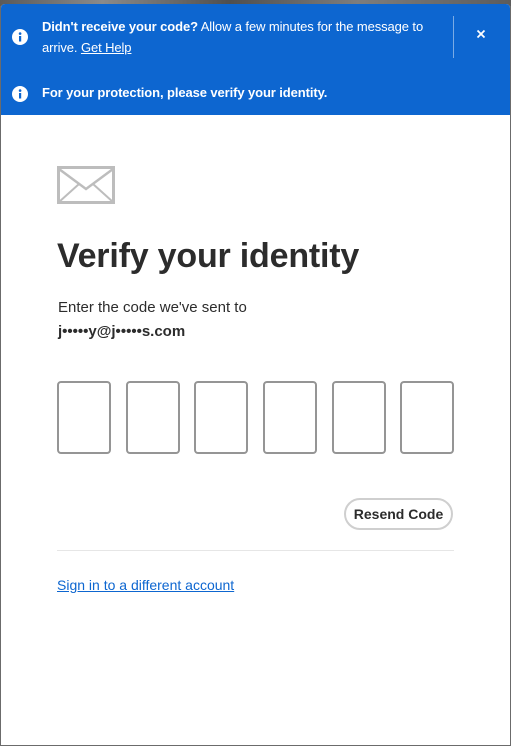 The image size is (511, 746). I want to click on envelope-icon, so click(86, 185).